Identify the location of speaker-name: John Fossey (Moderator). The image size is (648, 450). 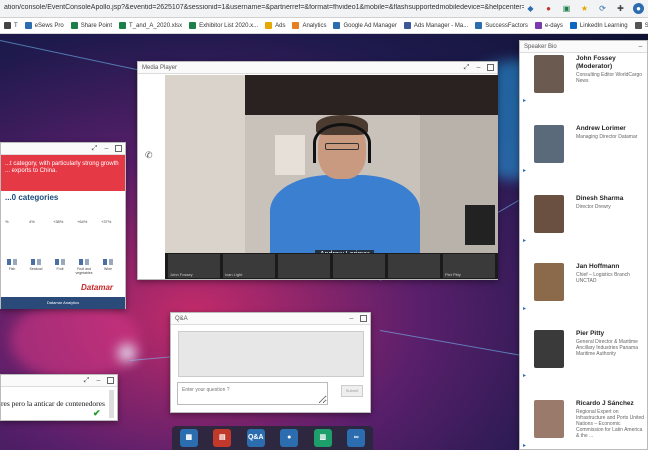
(596, 62).